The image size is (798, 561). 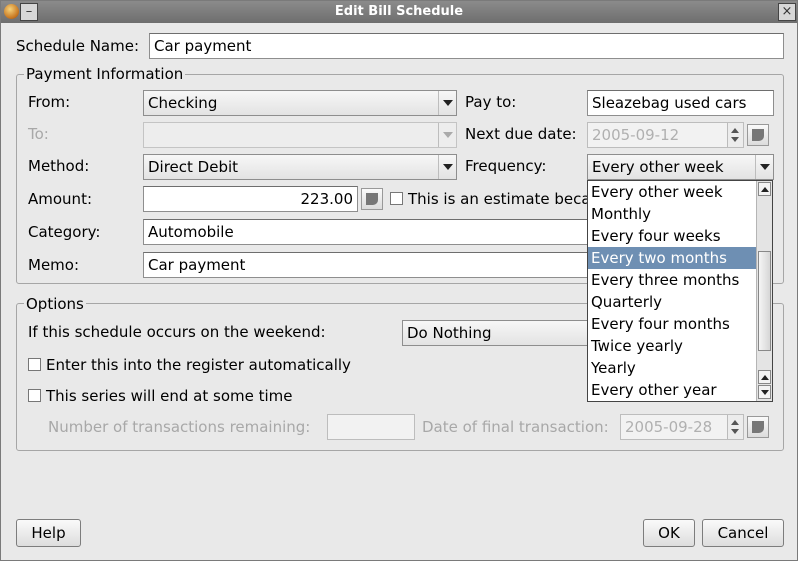 I want to click on frequency-option: Quarterly, so click(x=672, y=302).